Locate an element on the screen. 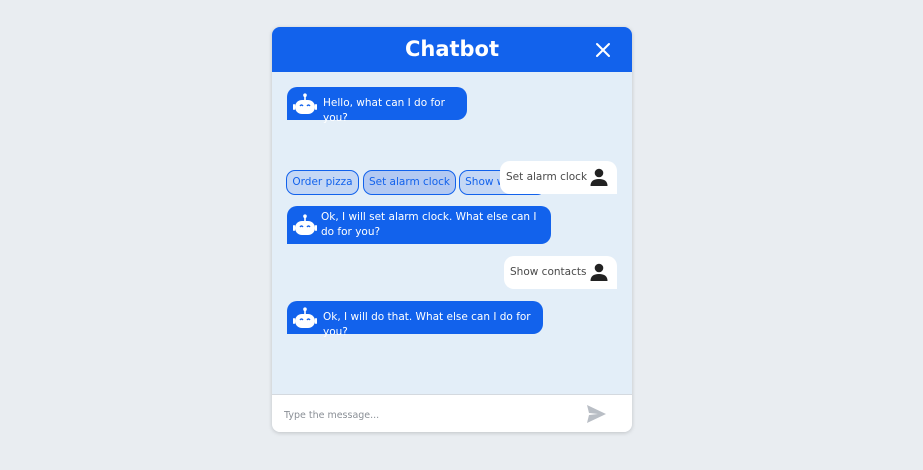 This screenshot has width=923, height=470. message-composer is located at coordinates (452, 413).